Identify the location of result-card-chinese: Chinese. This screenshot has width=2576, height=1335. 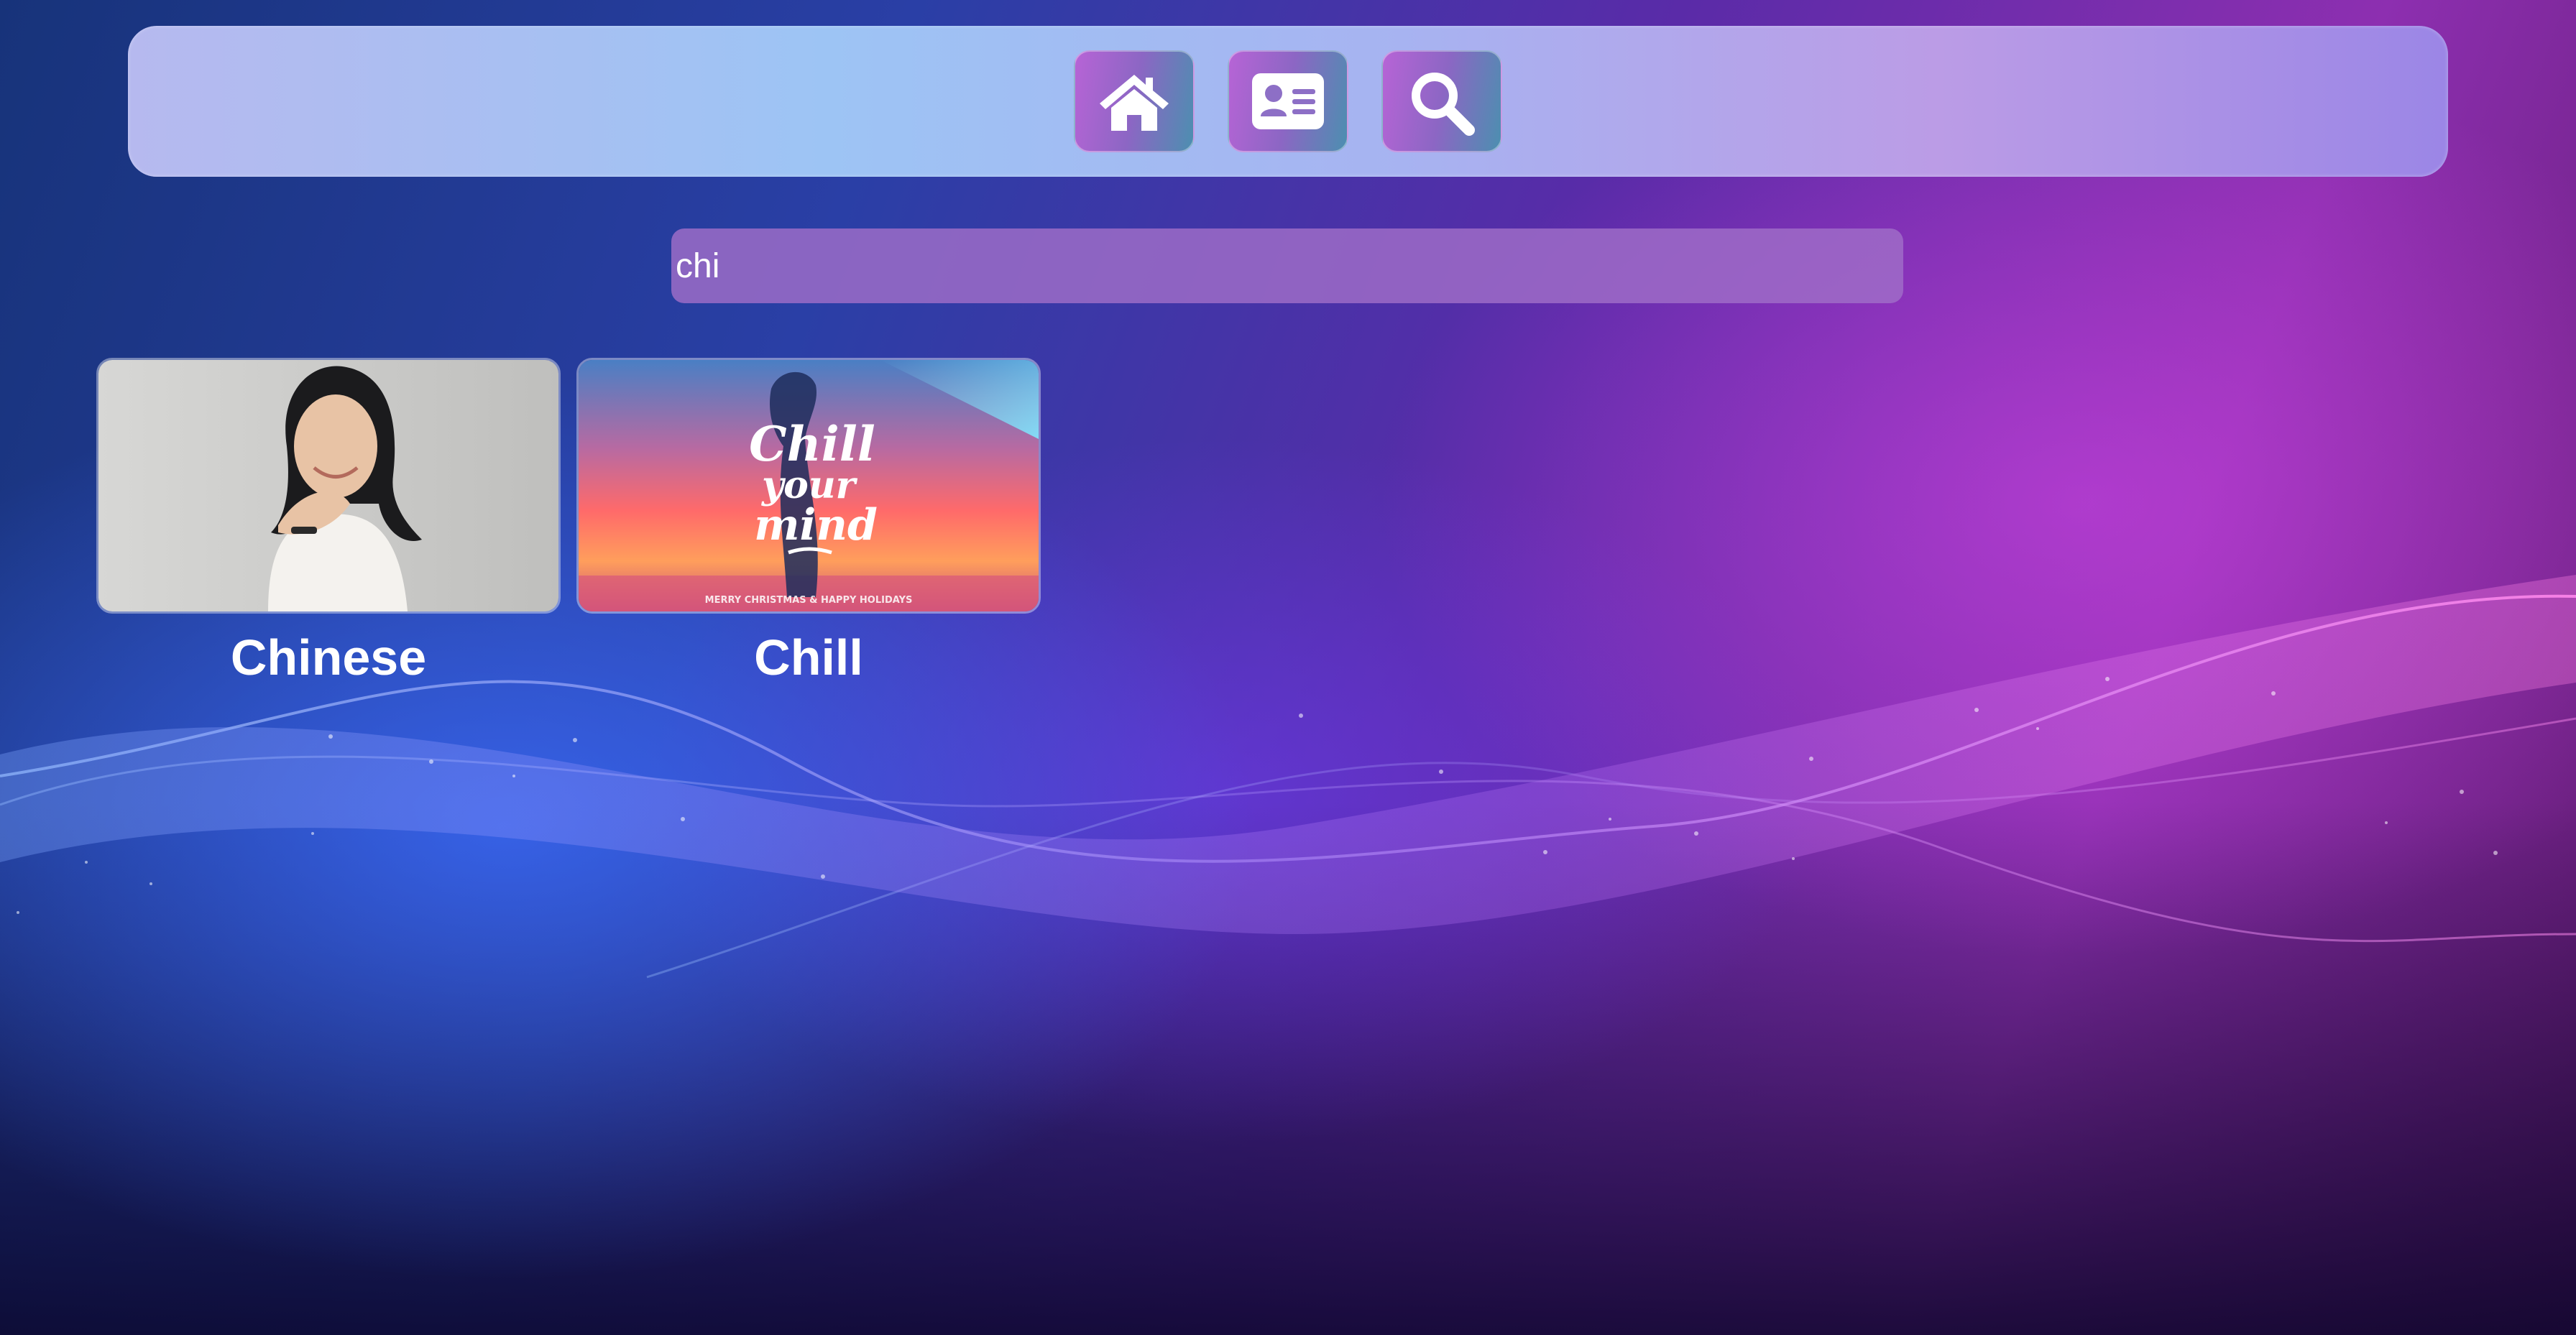
(328, 522).